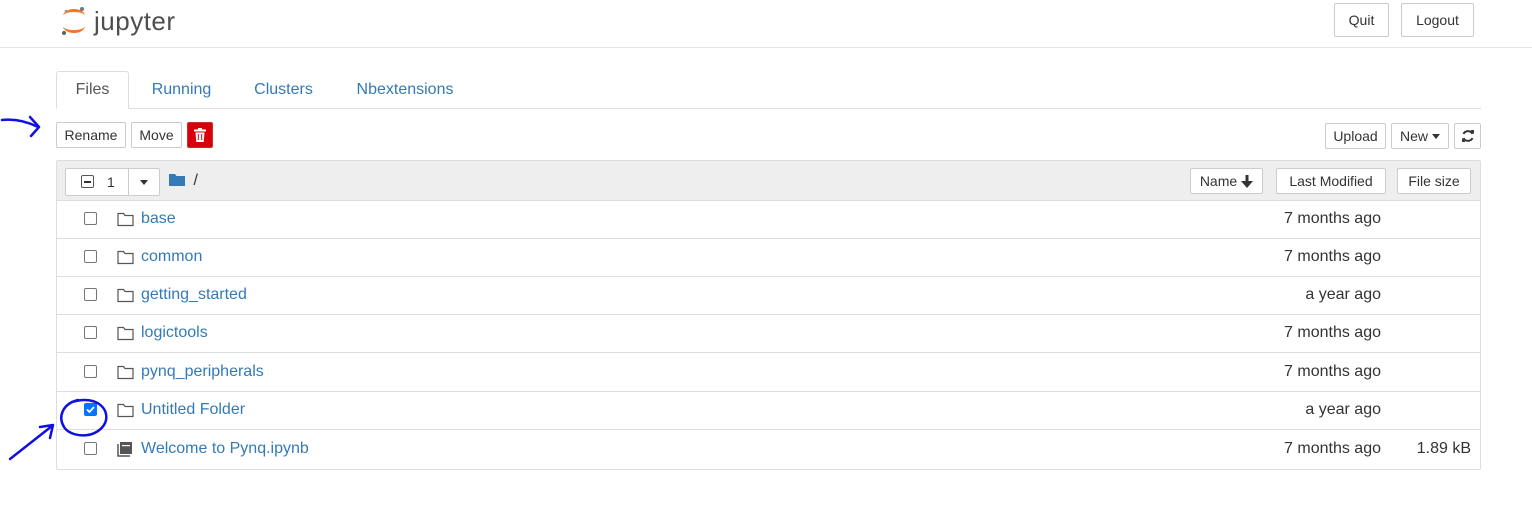  Describe the element at coordinates (20, 126) in the screenshot. I see `annotation-arrow-toolbar` at that location.